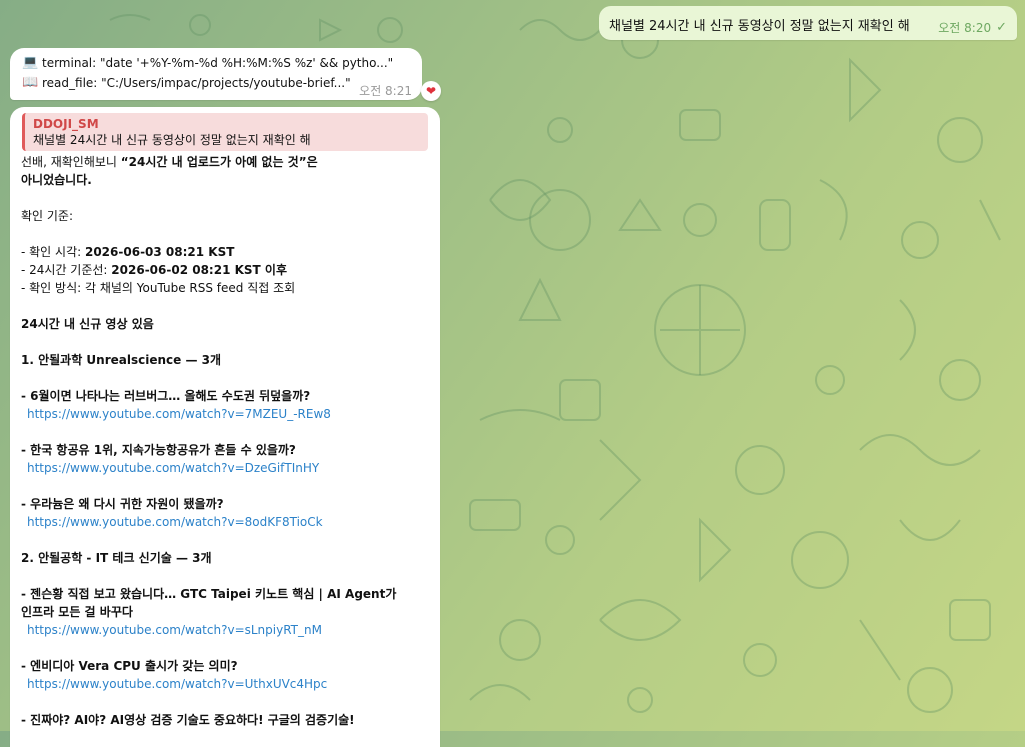 This screenshot has width=1025, height=747. What do you see at coordinates (129, 666) in the screenshot?
I see `video-title-text: - 엔비디아 Vera CPU 출시가 갖는 의미?` at bounding box center [129, 666].